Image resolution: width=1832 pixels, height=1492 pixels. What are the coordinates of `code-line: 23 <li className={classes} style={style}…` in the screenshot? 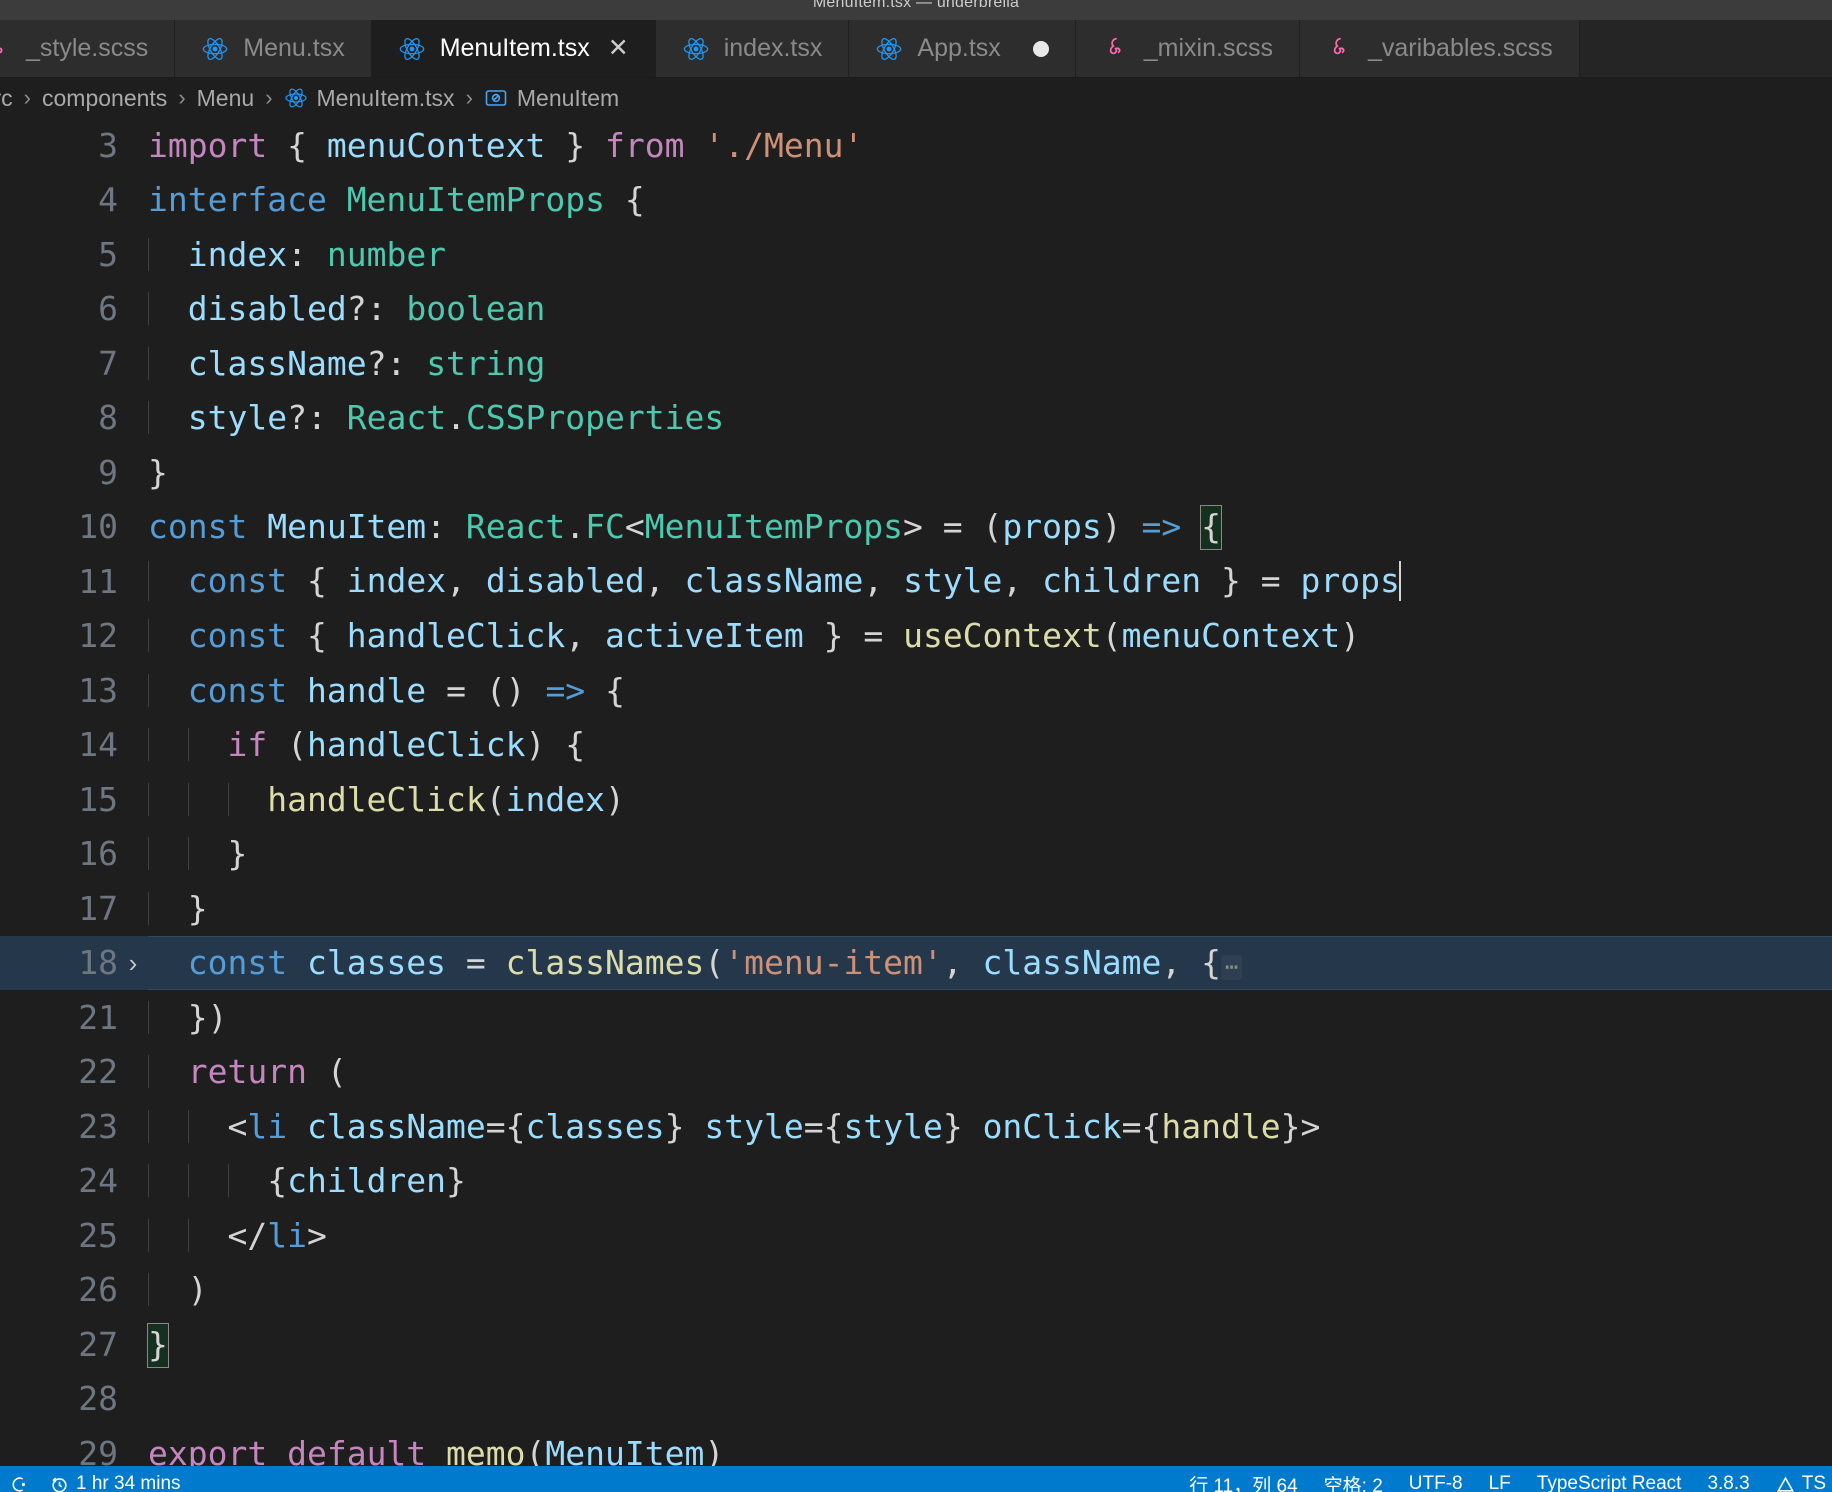 It's located at (916, 1126).